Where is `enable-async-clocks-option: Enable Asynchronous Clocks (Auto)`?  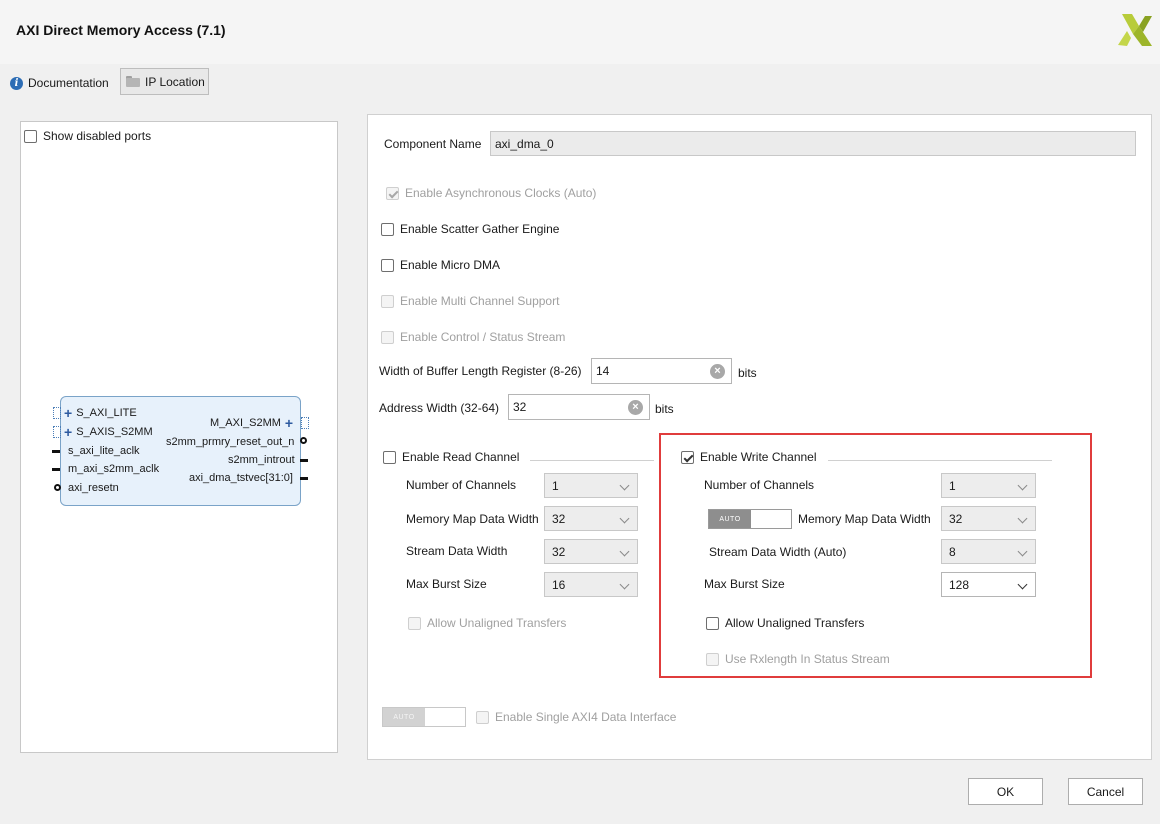
enable-async-clocks-option: Enable Asynchronous Clocks (Auto) is located at coordinates (491, 193).